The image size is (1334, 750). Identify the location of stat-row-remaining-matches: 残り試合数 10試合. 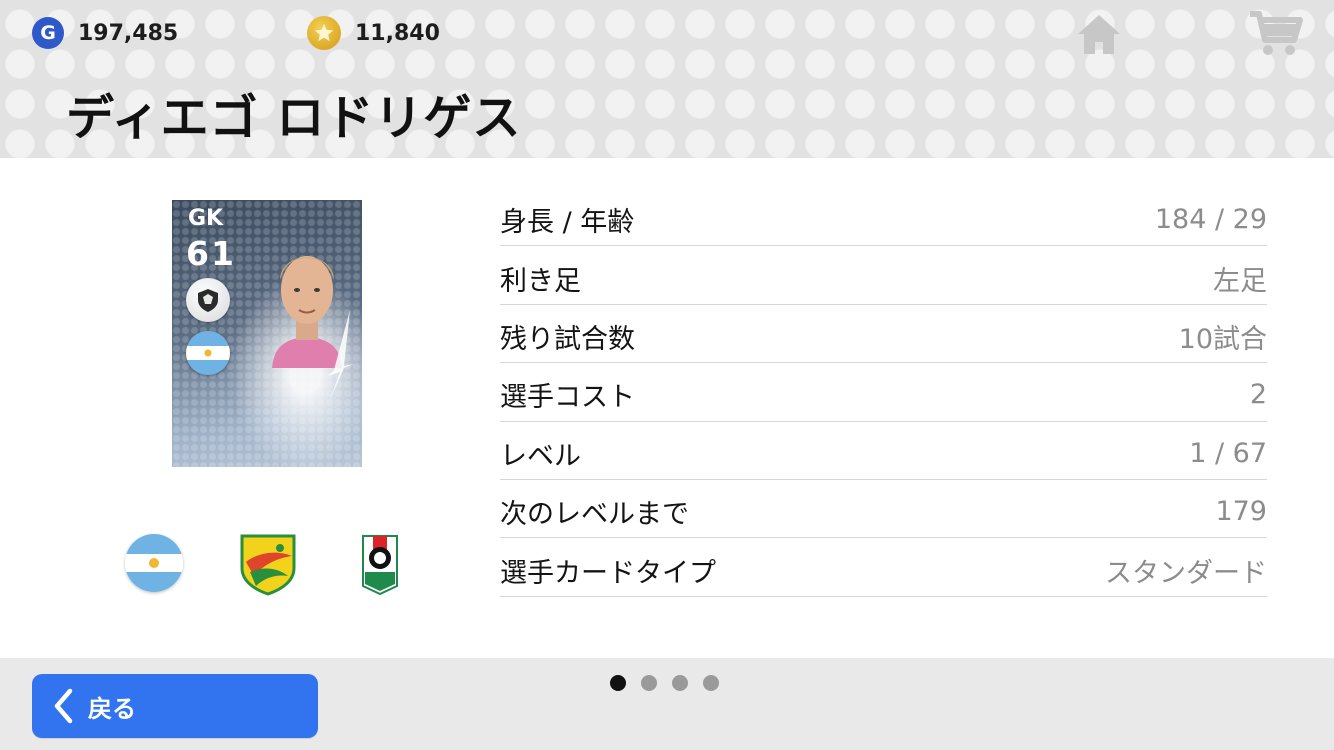
(883, 334).